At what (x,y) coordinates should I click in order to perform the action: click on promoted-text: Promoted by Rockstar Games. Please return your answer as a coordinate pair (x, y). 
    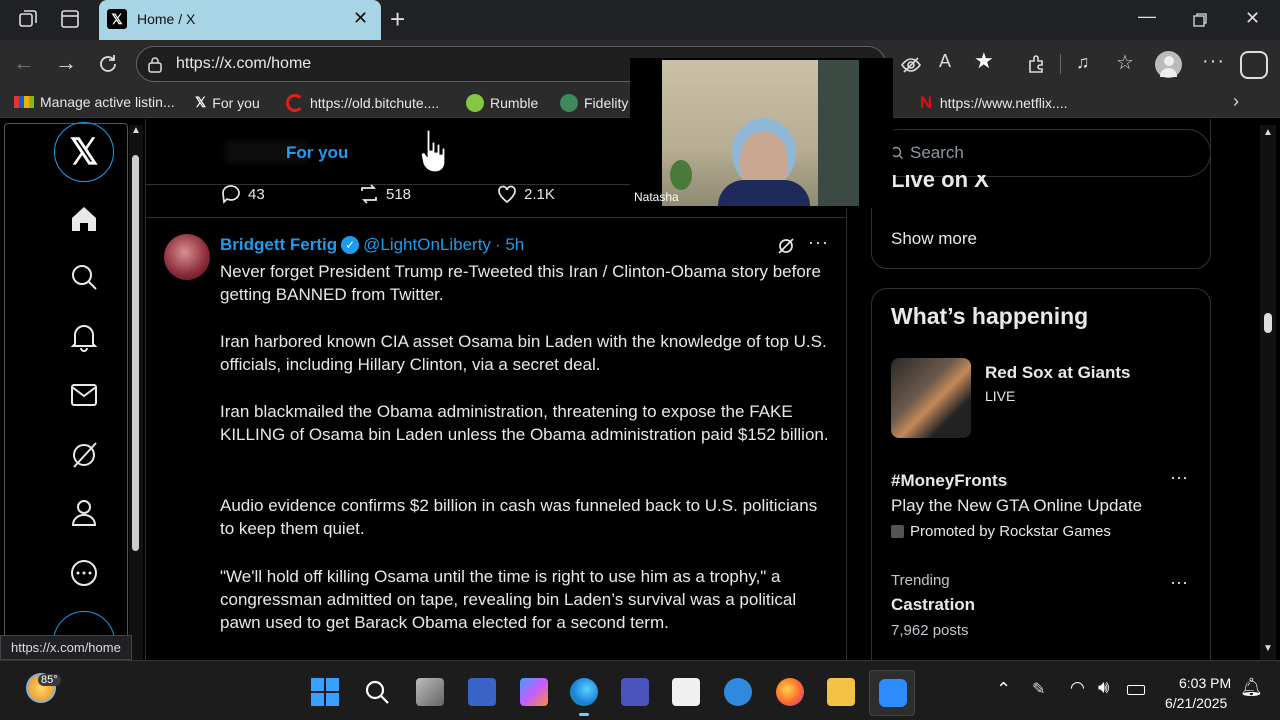
    Looking at the image, I should click on (1010, 531).